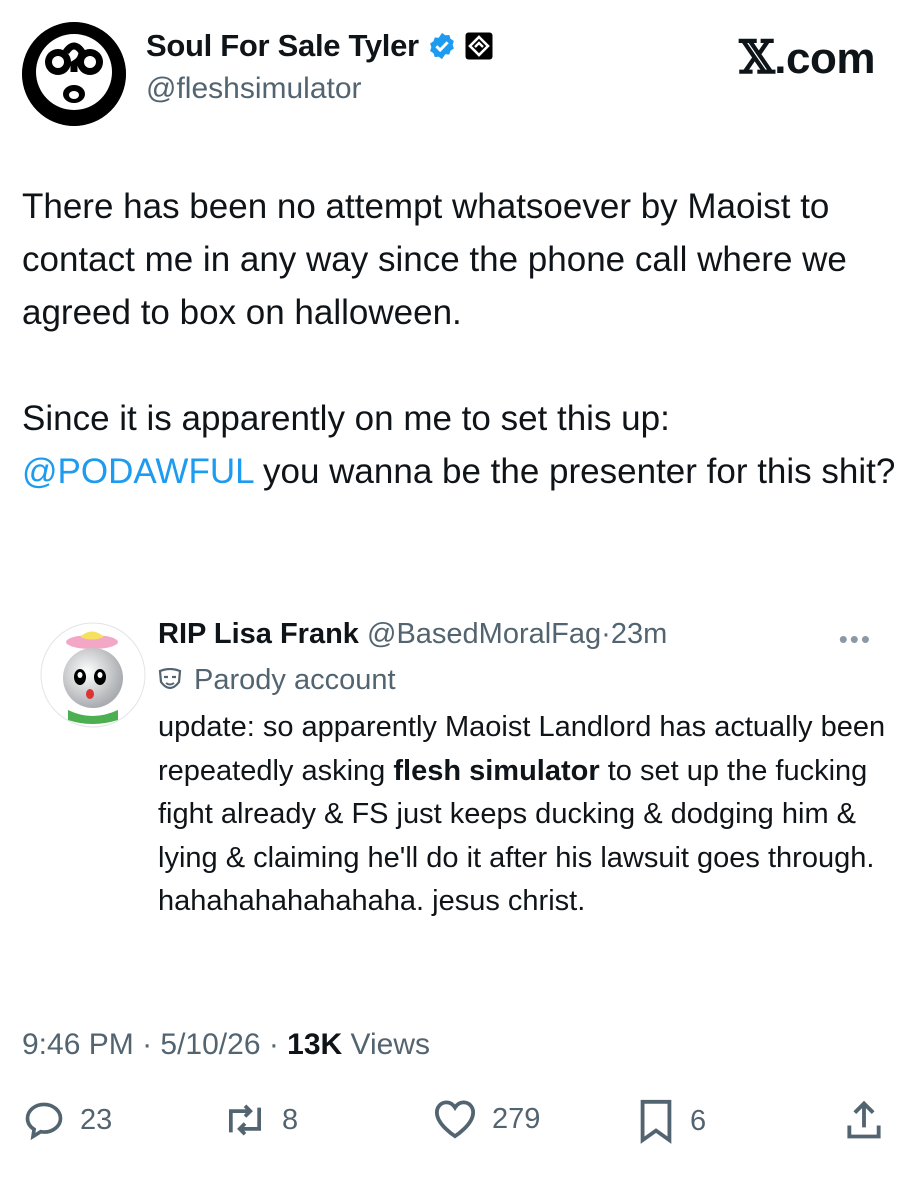 Image resolution: width=913 pixels, height=1200 pixels. What do you see at coordinates (137, 471) in the screenshot?
I see `mention-link: @PODAWFUL` at bounding box center [137, 471].